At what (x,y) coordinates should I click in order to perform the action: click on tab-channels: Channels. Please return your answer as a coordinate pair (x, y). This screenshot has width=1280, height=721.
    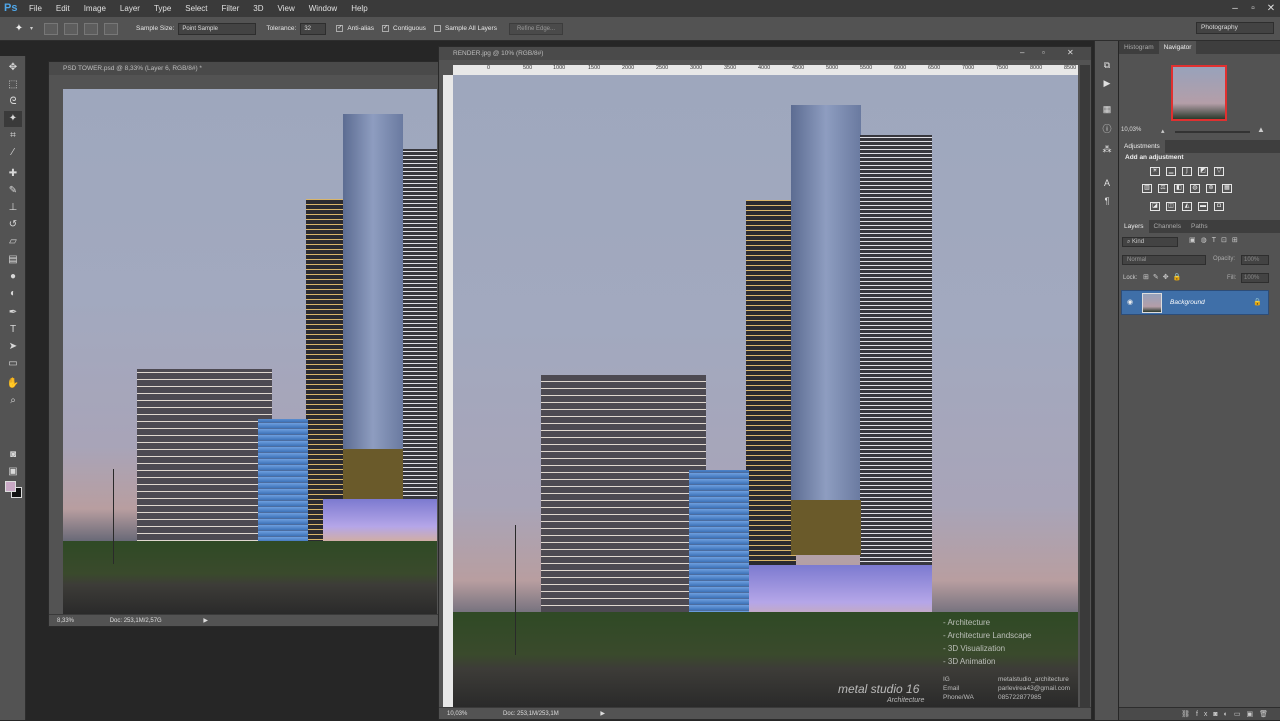
    Looking at the image, I should click on (1167, 226).